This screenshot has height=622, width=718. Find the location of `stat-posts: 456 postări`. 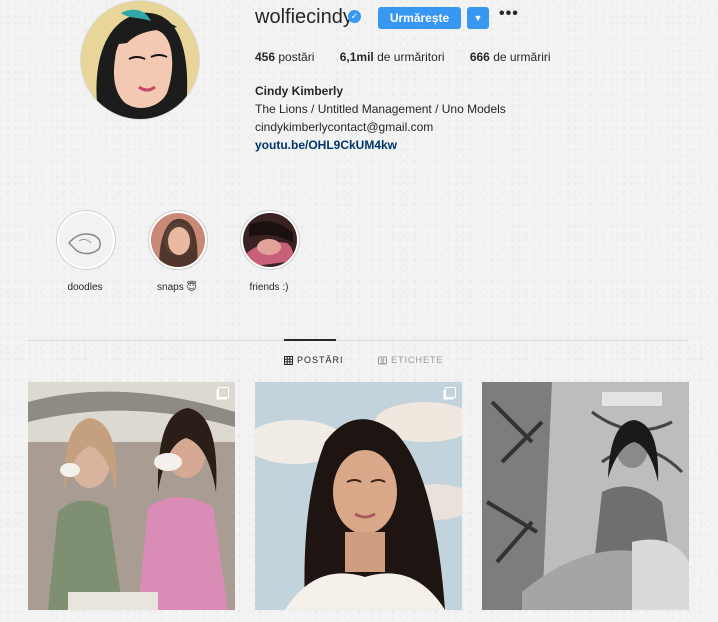

stat-posts: 456 postări is located at coordinates (284, 57).